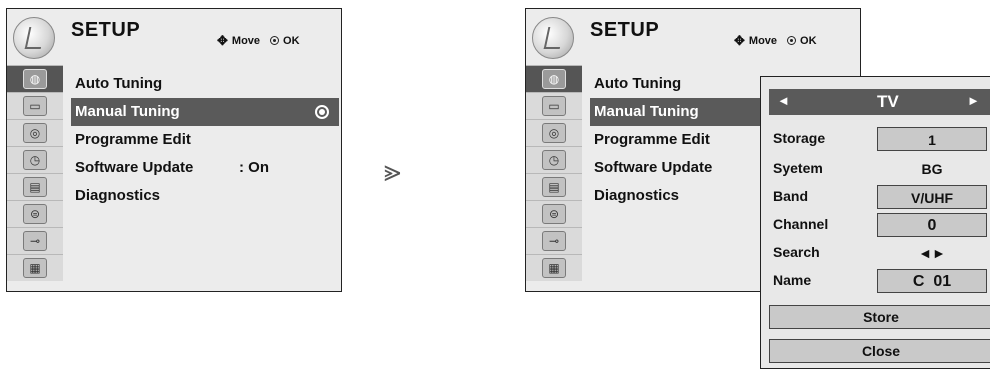  I want to click on channel-row: Channel 0, so click(879, 225).